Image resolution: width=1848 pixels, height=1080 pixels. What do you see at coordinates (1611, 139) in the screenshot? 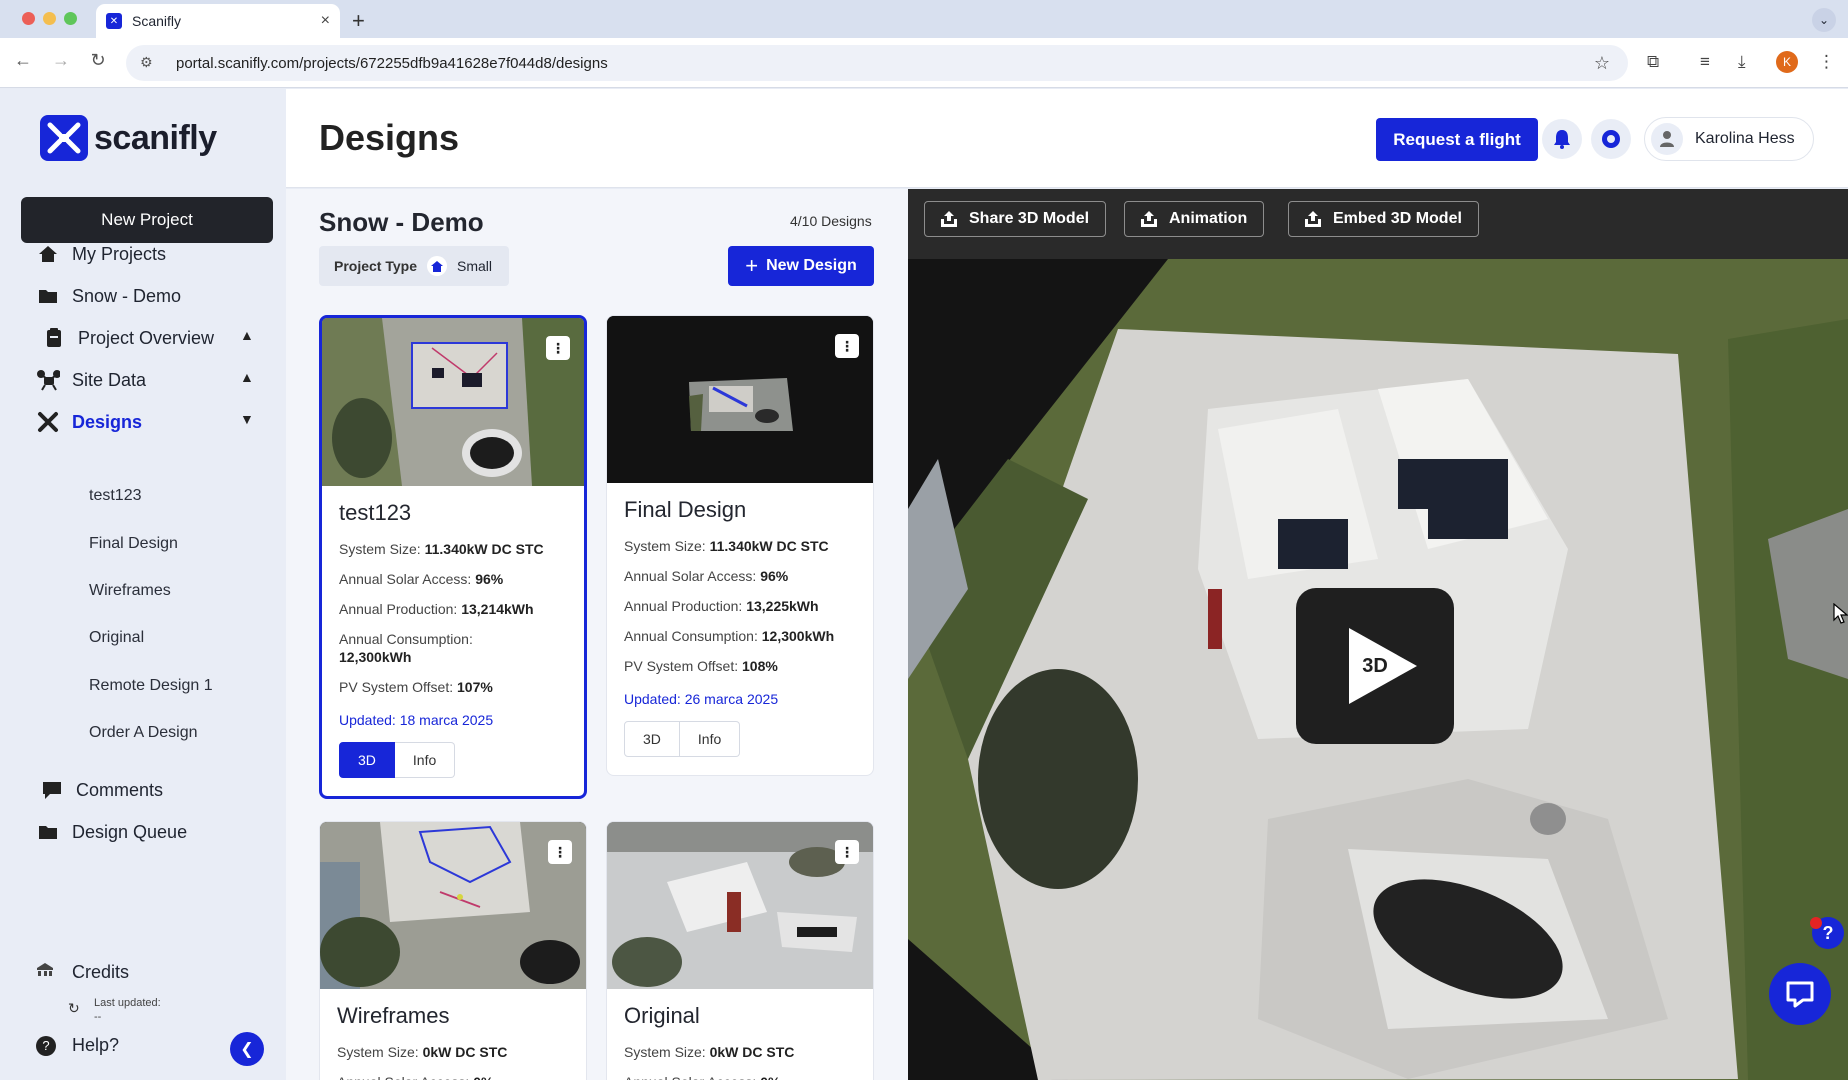
I see `settings-gear-icon` at bounding box center [1611, 139].